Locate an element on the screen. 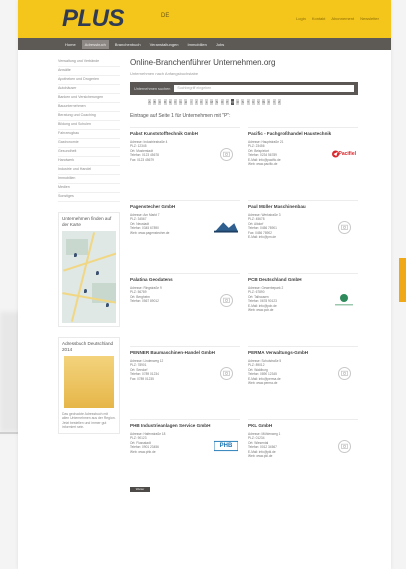 This screenshot has height=569, width=406. company-detail-line: E-Mail: info@pm.de is located at coordinates (262, 237).